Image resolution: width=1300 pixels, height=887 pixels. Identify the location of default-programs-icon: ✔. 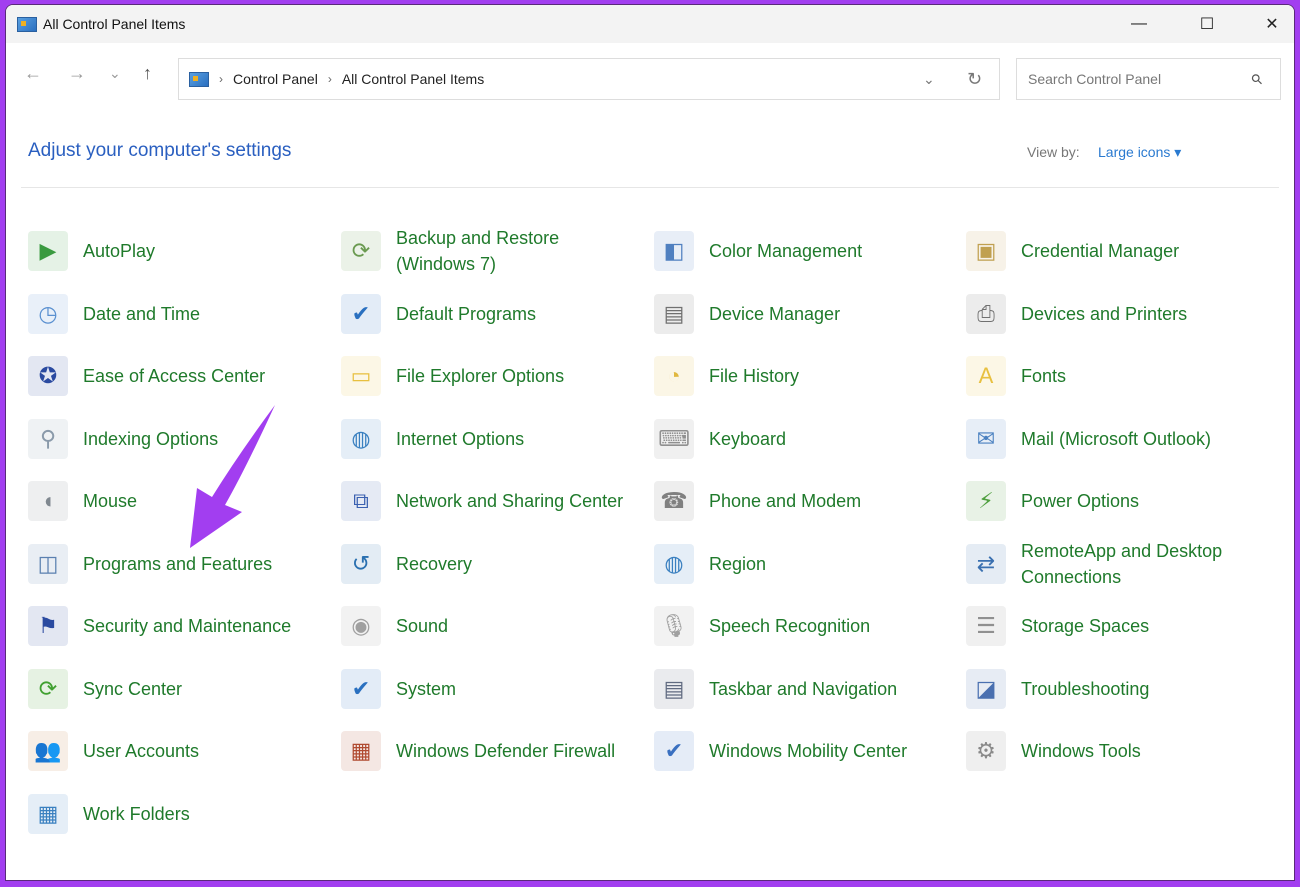
(361, 313).